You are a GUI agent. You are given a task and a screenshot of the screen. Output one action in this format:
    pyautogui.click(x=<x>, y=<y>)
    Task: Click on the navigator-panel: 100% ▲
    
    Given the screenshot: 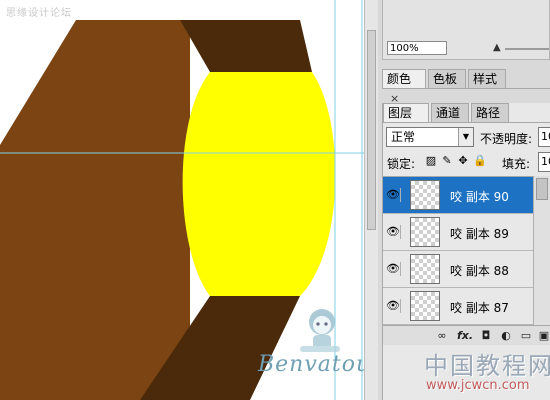 What is the action you would take?
    pyautogui.click(x=466, y=30)
    